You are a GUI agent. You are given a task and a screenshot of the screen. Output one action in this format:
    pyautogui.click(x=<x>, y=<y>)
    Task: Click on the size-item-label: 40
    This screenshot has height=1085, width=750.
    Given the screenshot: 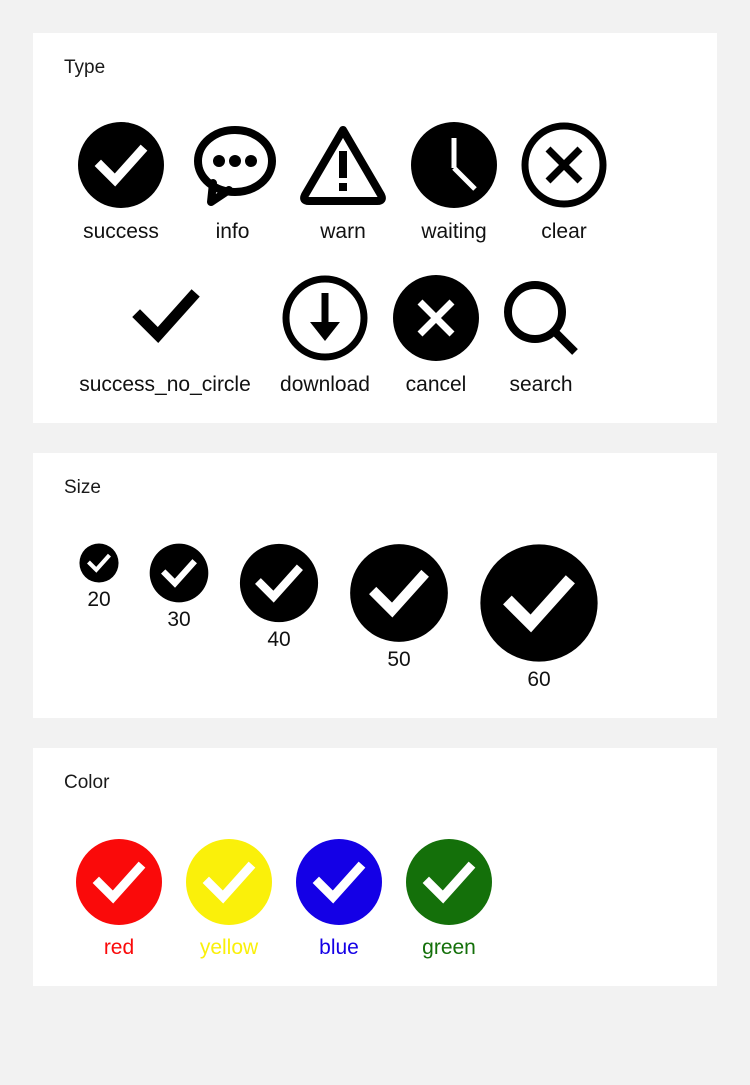 What is the action you would take?
    pyautogui.click(x=279, y=639)
    